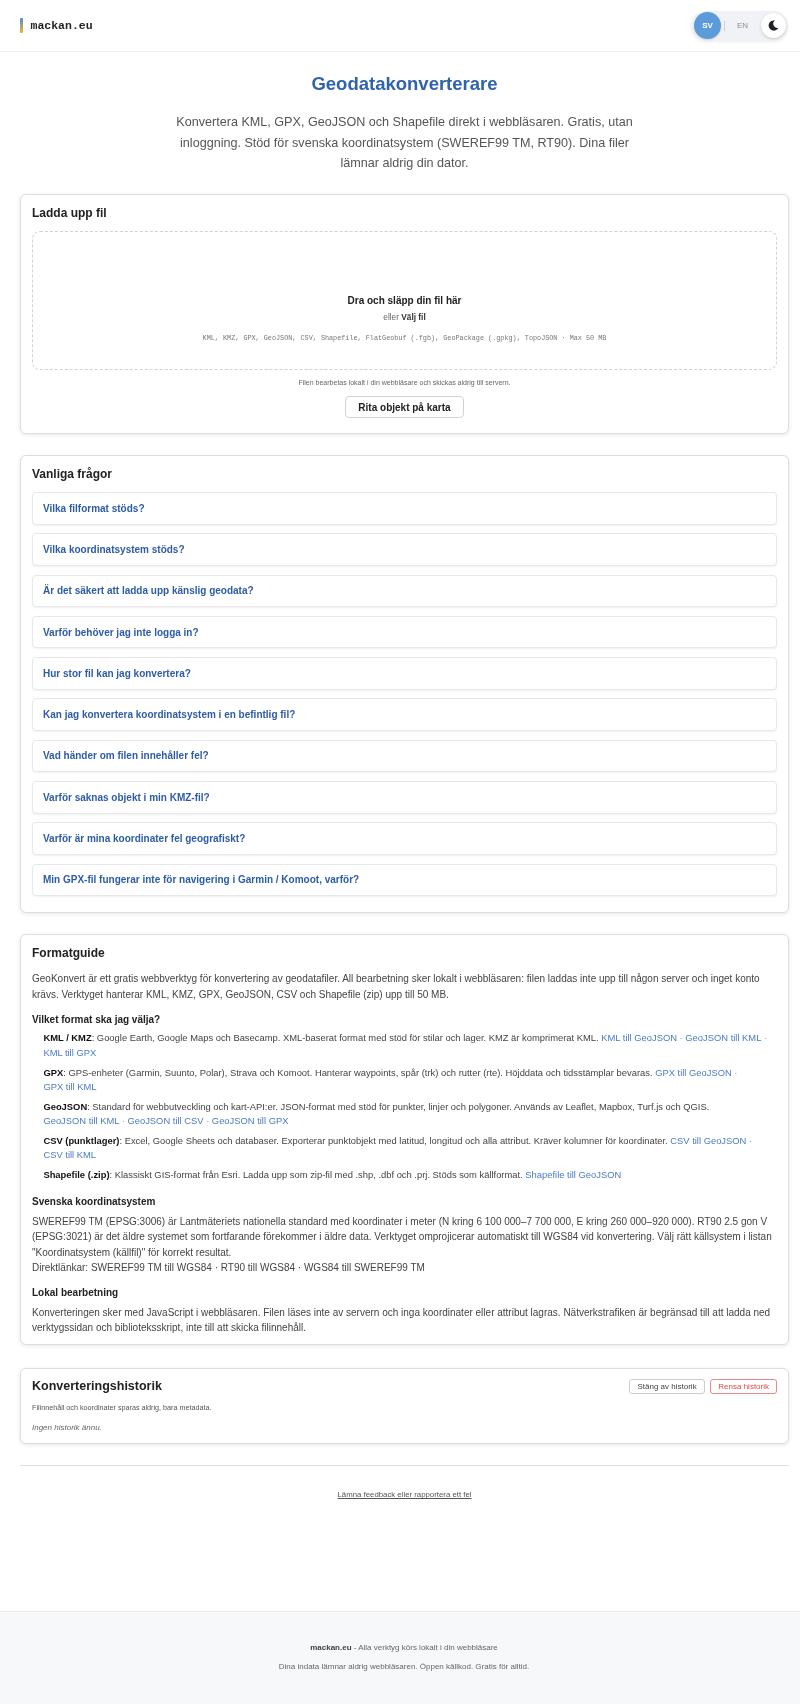 Image resolution: width=800 pixels, height=1704 pixels. I want to click on format-description: KML / KMZ: Google Earth, Google Maps och Basecamp. XML-baserat format med stöd för stilar och lager. KMZ är komprimerat KML. KML till GeoJSON · GeoJSON till KML · KML till GPX, so click(405, 1045).